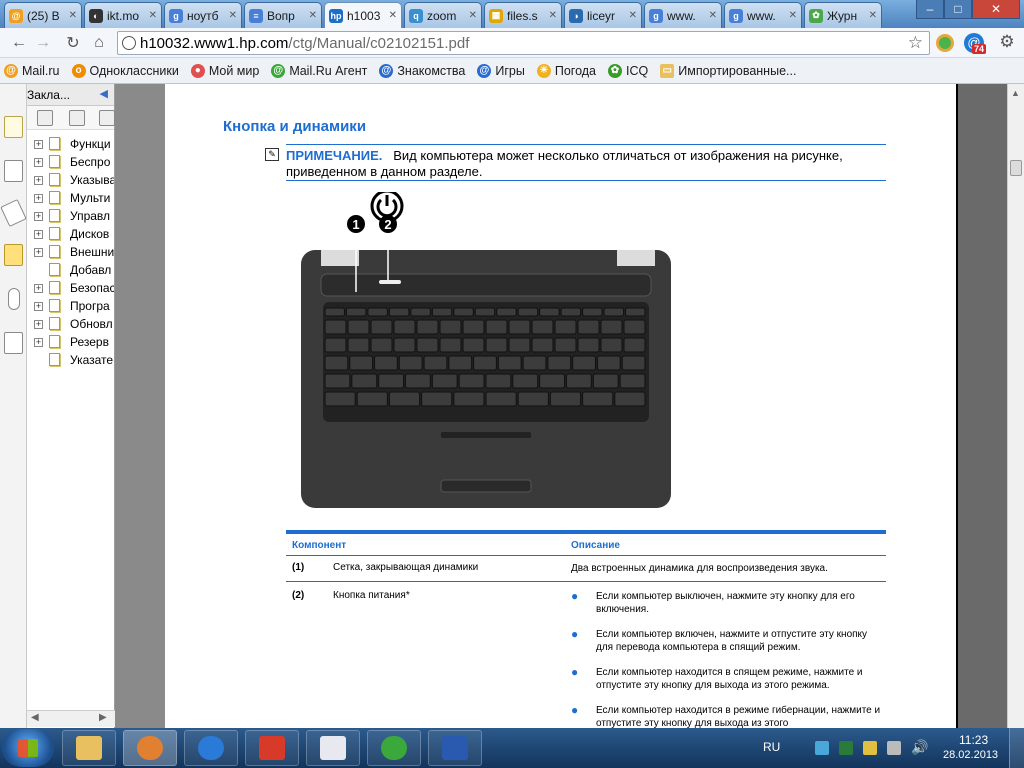  What do you see at coordinates (958, 9) in the screenshot?
I see `maximize-button: □` at bounding box center [958, 9].